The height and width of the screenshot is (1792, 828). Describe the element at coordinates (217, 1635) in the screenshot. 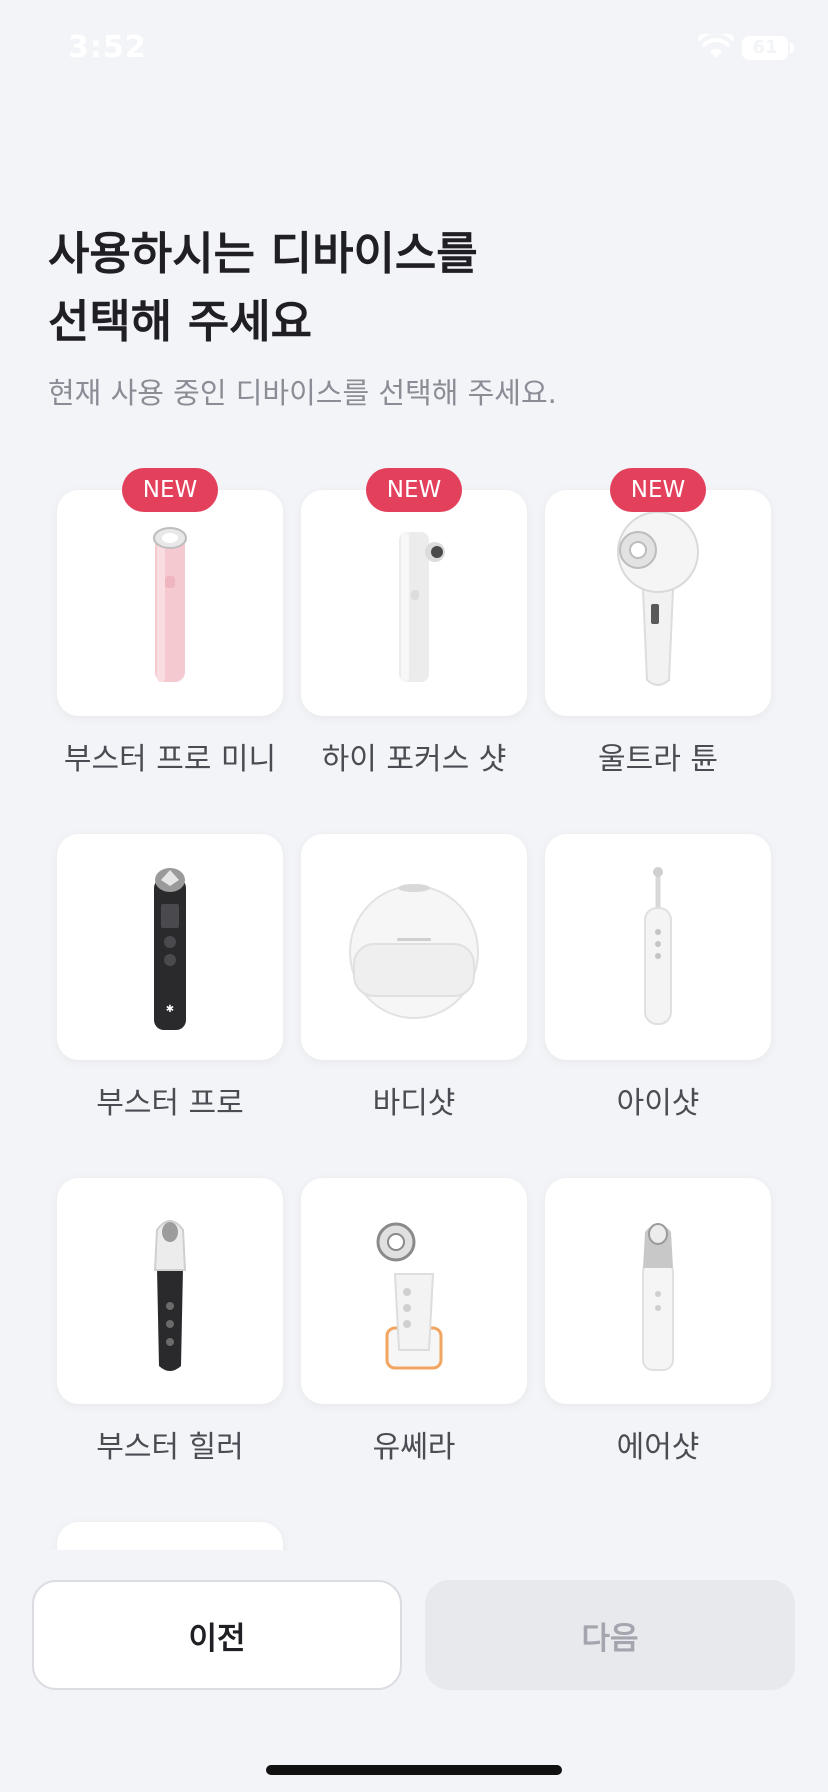

I see `prev-button: 이전` at that location.